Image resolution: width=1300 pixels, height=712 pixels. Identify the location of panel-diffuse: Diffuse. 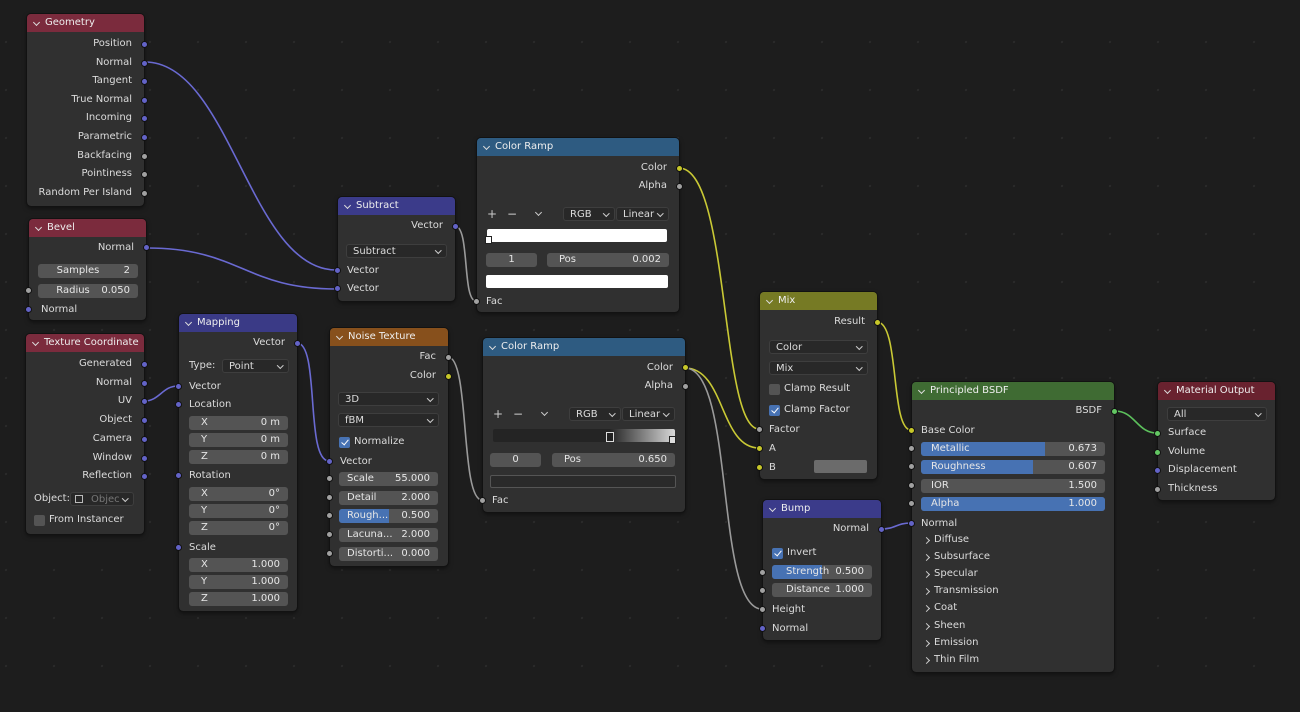
(945, 540).